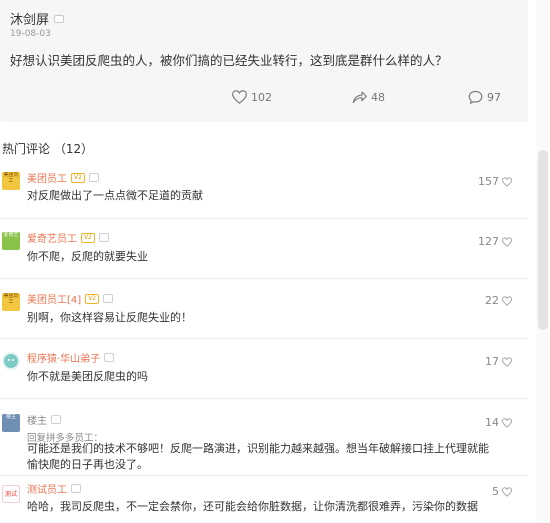 Image resolution: width=550 pixels, height=523 pixels. Describe the element at coordinates (115, 195) in the screenshot. I see `comment-text: 对反爬做出了一点点微不足道的贡献` at that location.